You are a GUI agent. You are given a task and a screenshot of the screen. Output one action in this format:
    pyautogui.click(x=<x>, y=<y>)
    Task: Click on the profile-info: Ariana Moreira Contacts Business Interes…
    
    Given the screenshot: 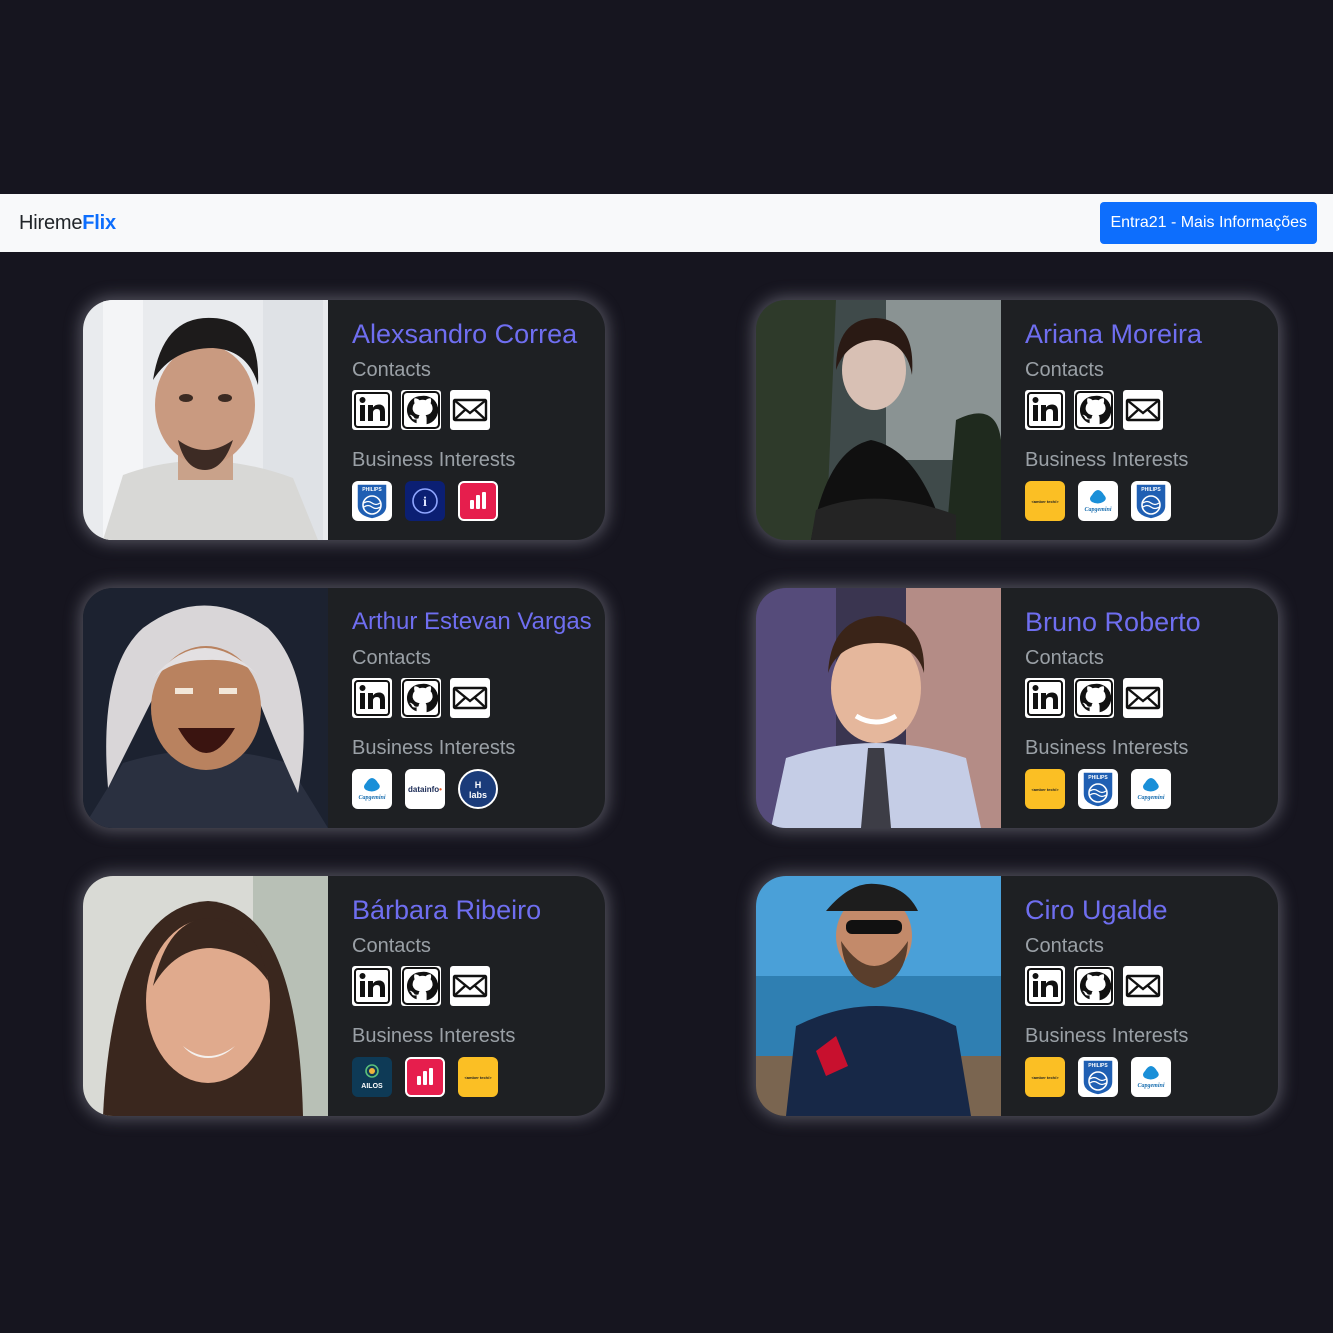 What is the action you would take?
    pyautogui.click(x=1139, y=420)
    